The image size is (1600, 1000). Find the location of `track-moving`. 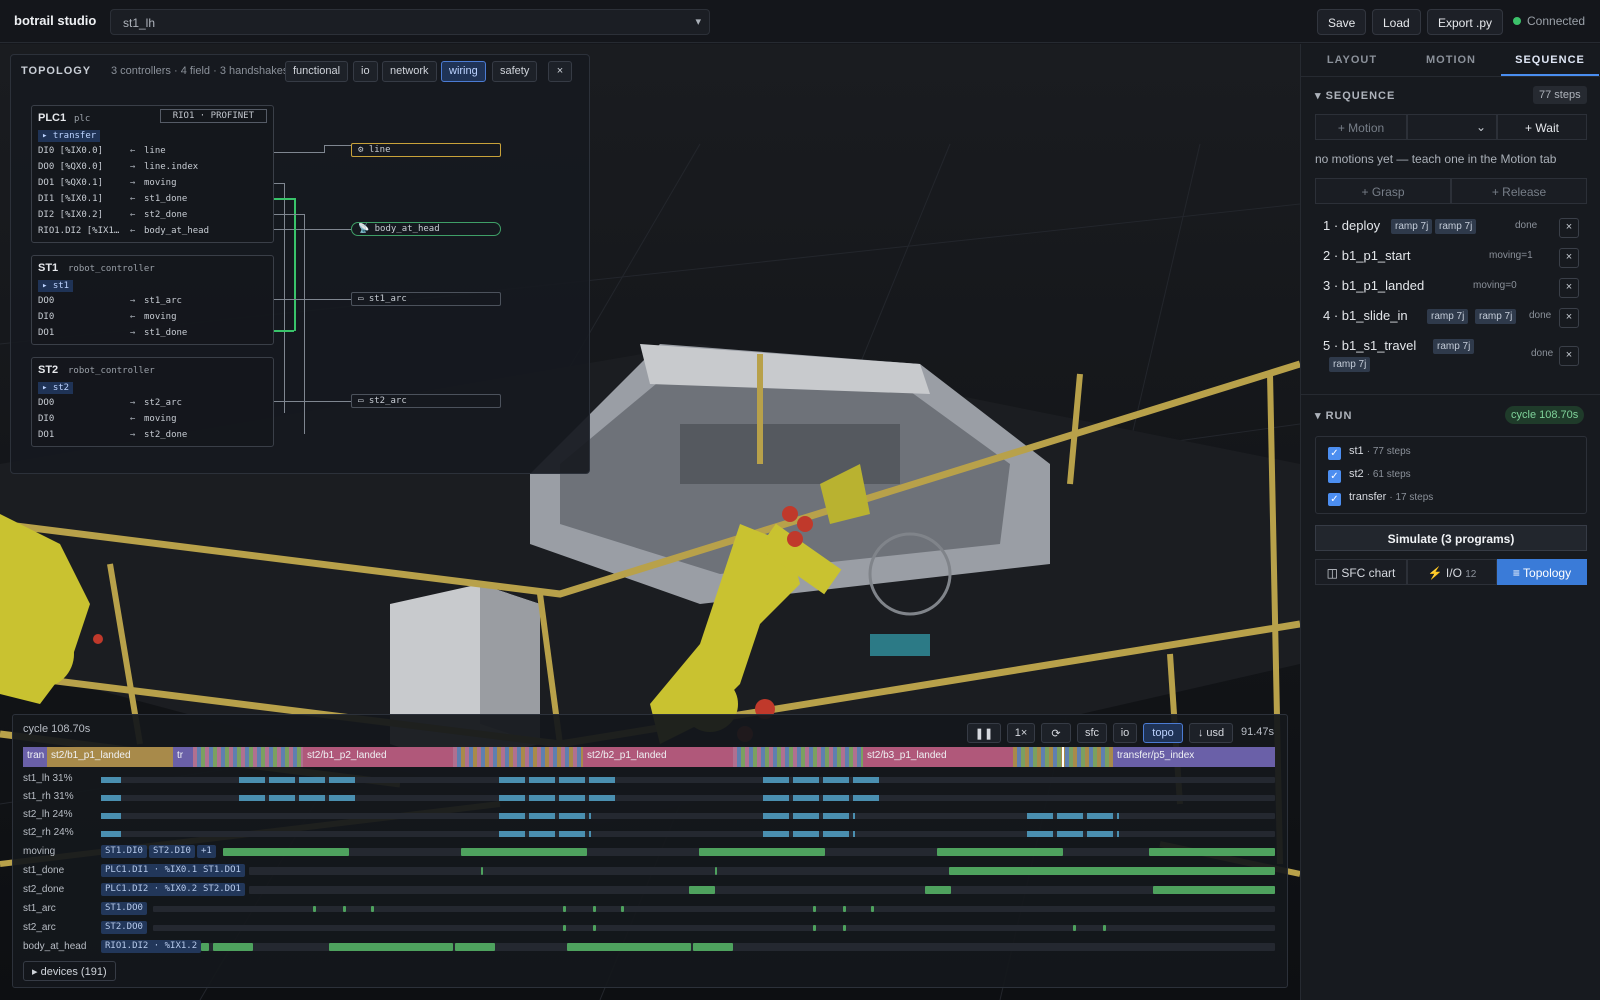

track-moving is located at coordinates (749, 852).